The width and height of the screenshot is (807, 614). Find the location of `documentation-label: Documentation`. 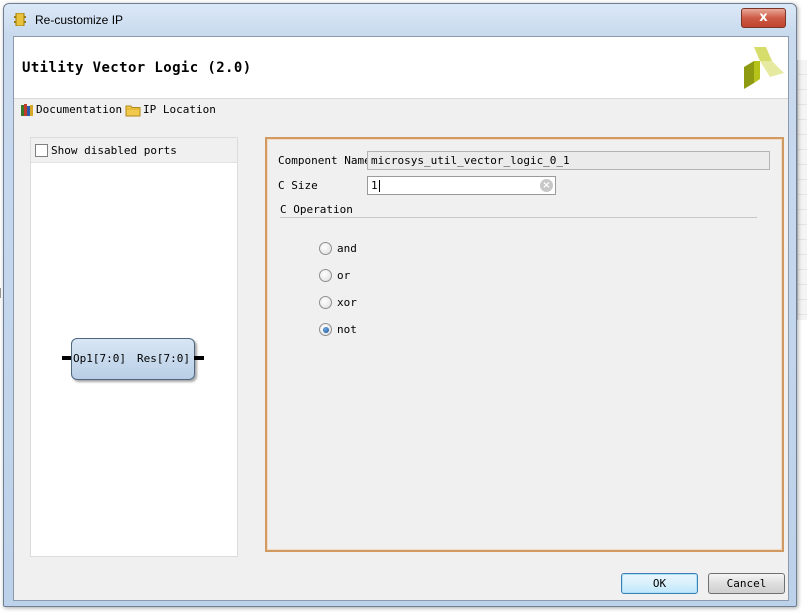

documentation-label: Documentation is located at coordinates (79, 109).